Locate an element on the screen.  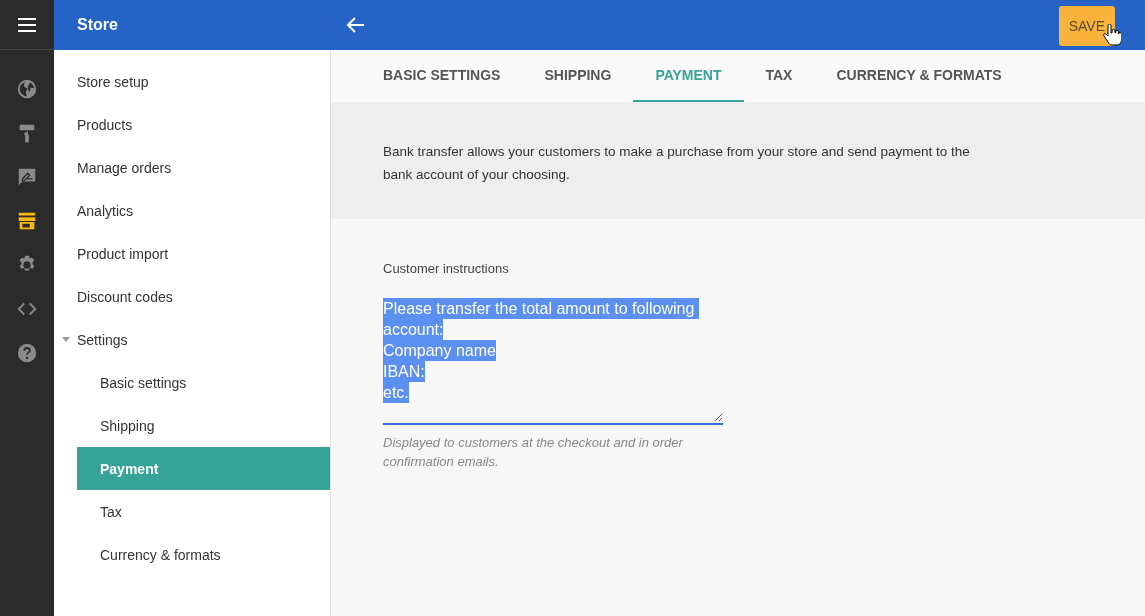
sidebar-item: Shipping is located at coordinates (192, 425).